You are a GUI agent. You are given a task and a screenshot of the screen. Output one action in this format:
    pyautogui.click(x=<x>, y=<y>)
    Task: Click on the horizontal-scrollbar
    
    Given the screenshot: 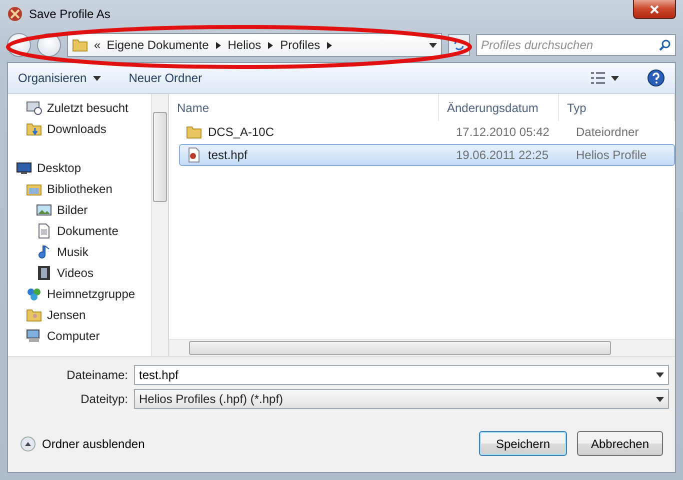 What is the action you would take?
    pyautogui.click(x=422, y=347)
    